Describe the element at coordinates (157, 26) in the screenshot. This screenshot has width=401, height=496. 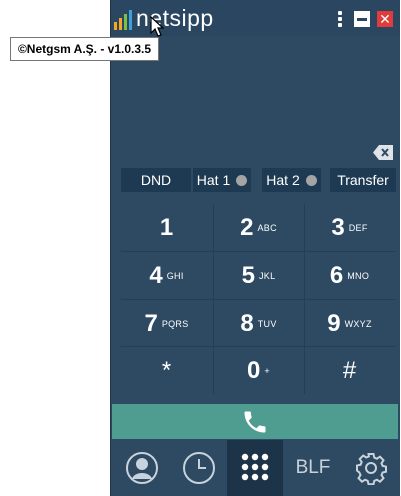
I see `mouse-cursor-icon` at that location.